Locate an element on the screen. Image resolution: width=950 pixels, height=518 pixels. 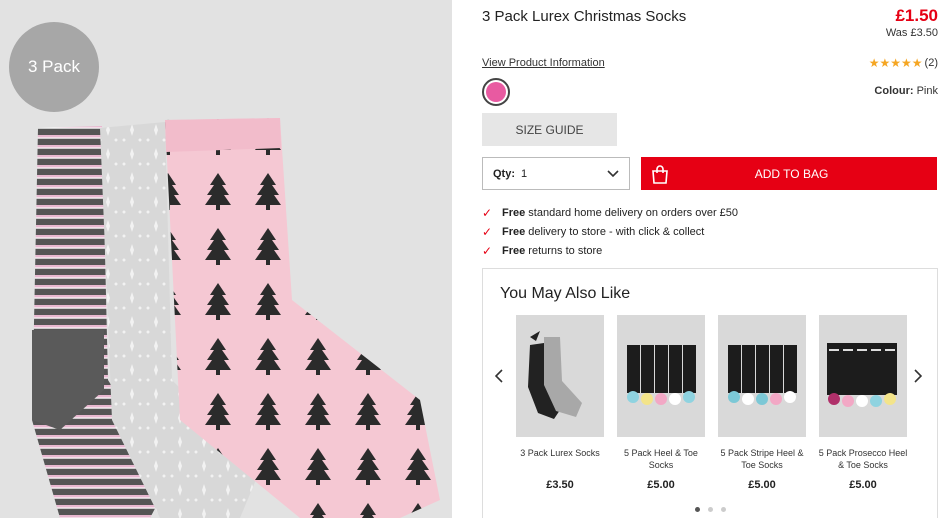
colour-swatch-pink is located at coordinates (496, 92).